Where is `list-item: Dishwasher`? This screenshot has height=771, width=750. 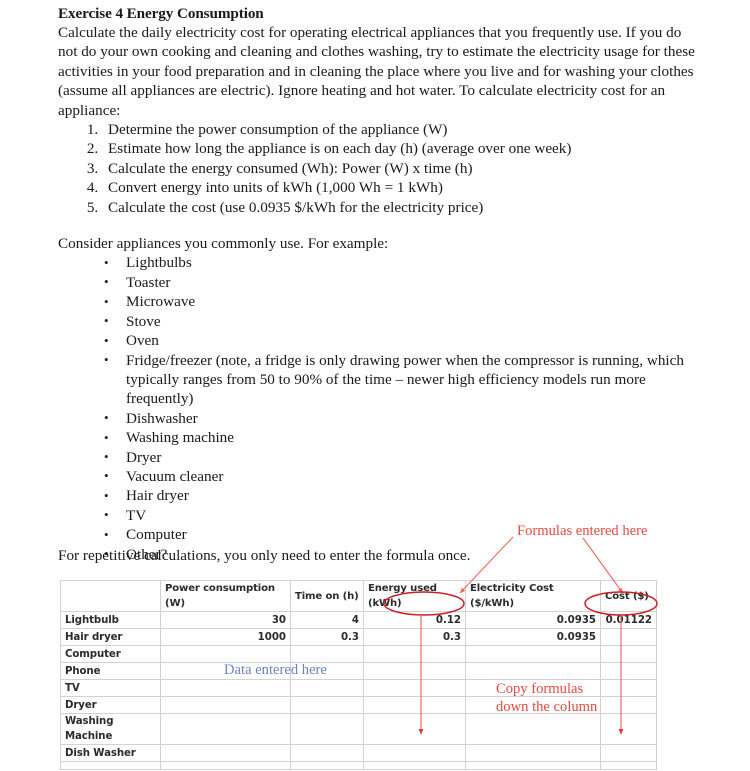 list-item: Dishwasher is located at coordinates (400, 418).